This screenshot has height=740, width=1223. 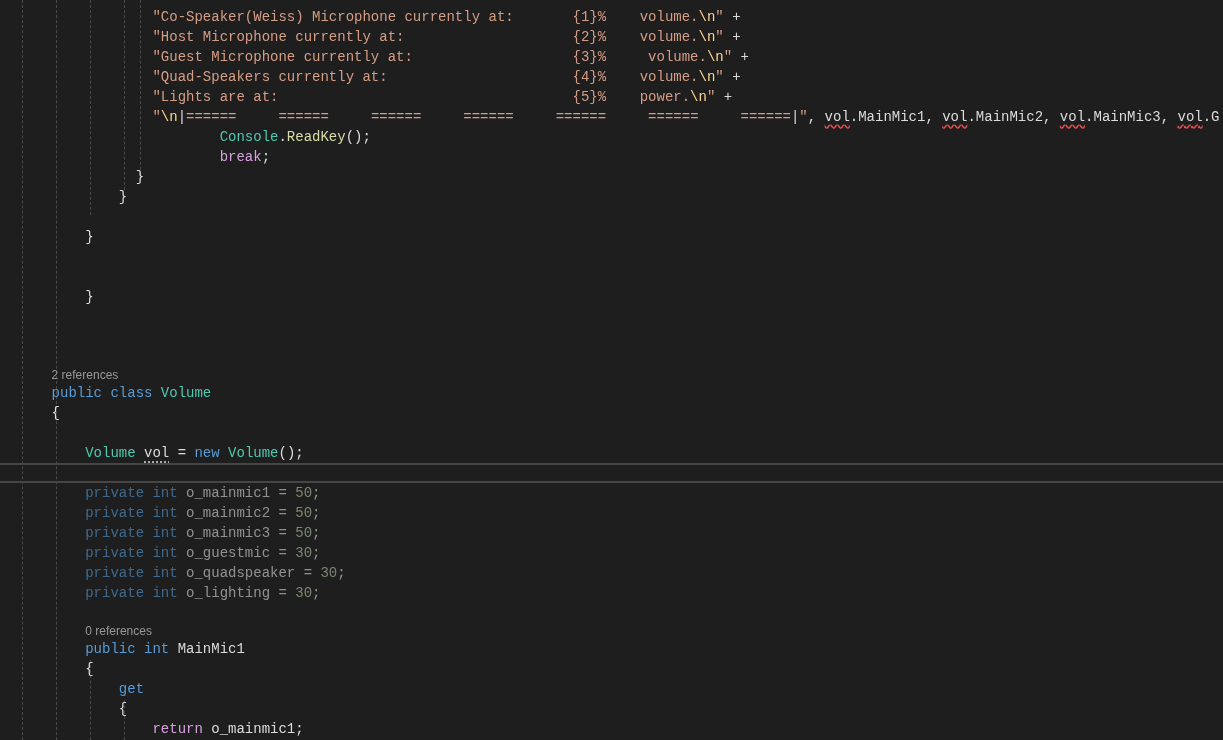 What do you see at coordinates (228, 729) in the screenshot?
I see `code-line: return o_mainmic1;` at bounding box center [228, 729].